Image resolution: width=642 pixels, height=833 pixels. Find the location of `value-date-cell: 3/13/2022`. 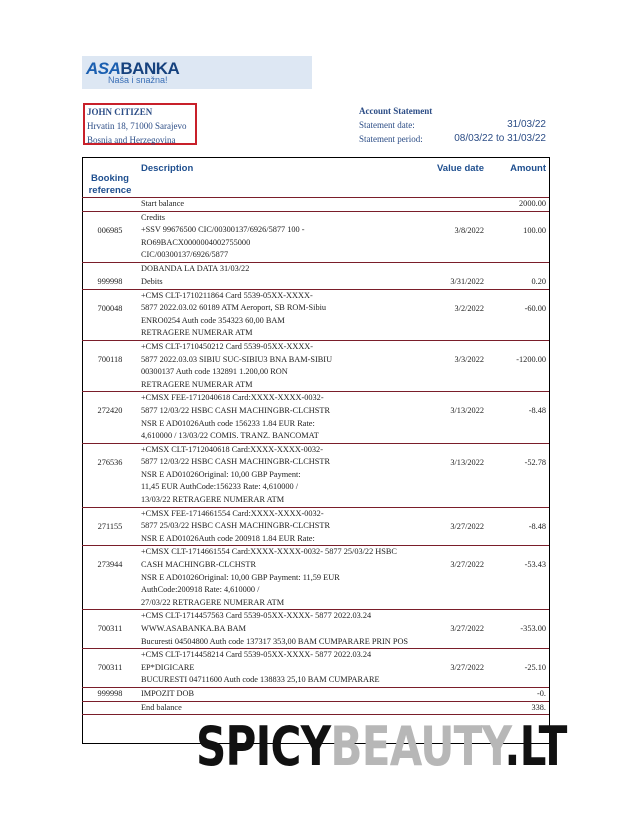

value-date-cell: 3/13/2022 is located at coordinates (467, 462).